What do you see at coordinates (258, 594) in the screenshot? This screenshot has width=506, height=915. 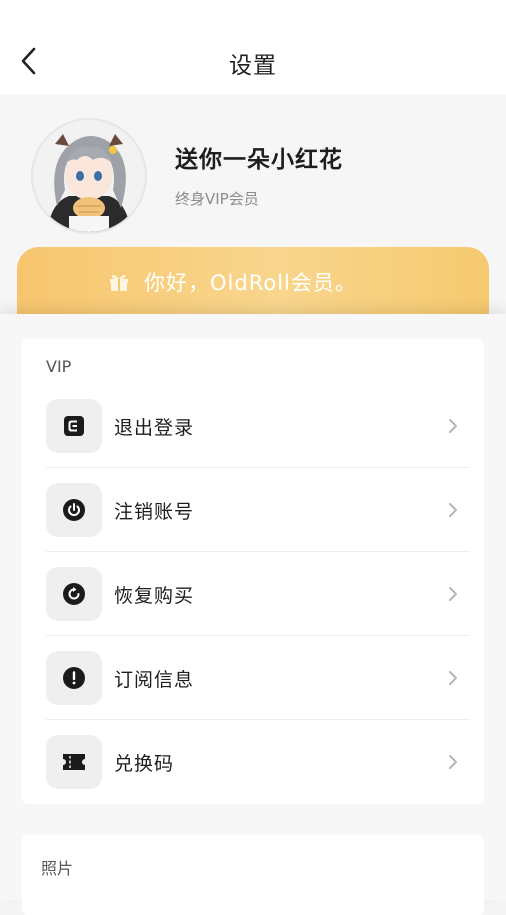 I see `row-restore-purchase: 恢复购买` at bounding box center [258, 594].